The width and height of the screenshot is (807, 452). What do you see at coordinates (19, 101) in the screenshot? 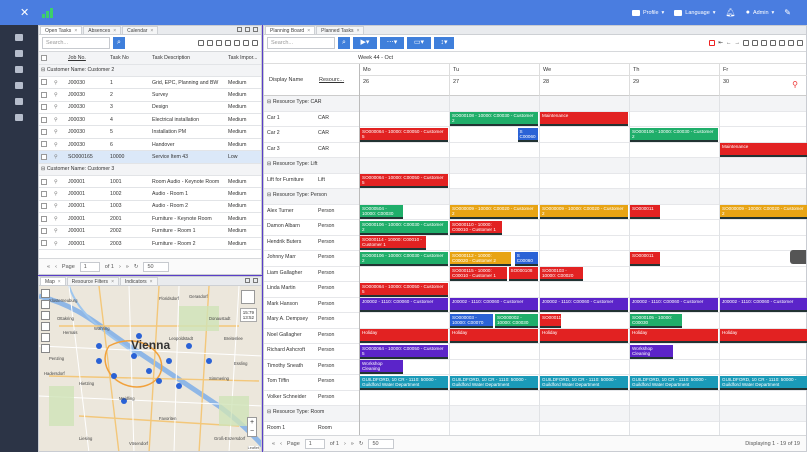
I see `users-icon` at bounding box center [19, 101].